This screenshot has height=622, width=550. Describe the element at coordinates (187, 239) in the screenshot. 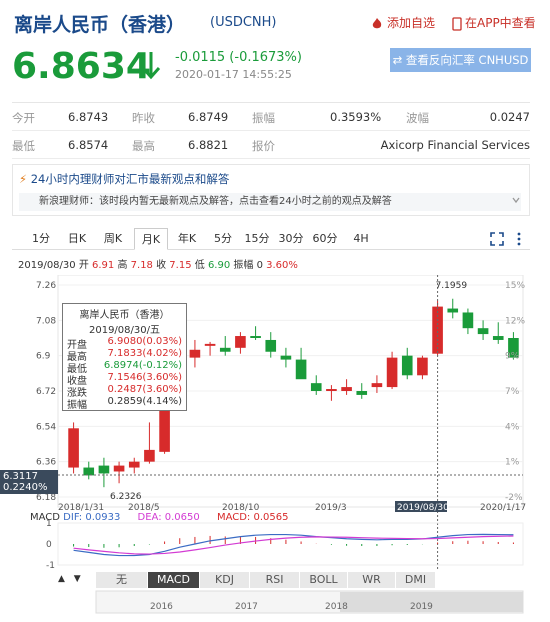

I see `tab-yearly: 年K` at that location.